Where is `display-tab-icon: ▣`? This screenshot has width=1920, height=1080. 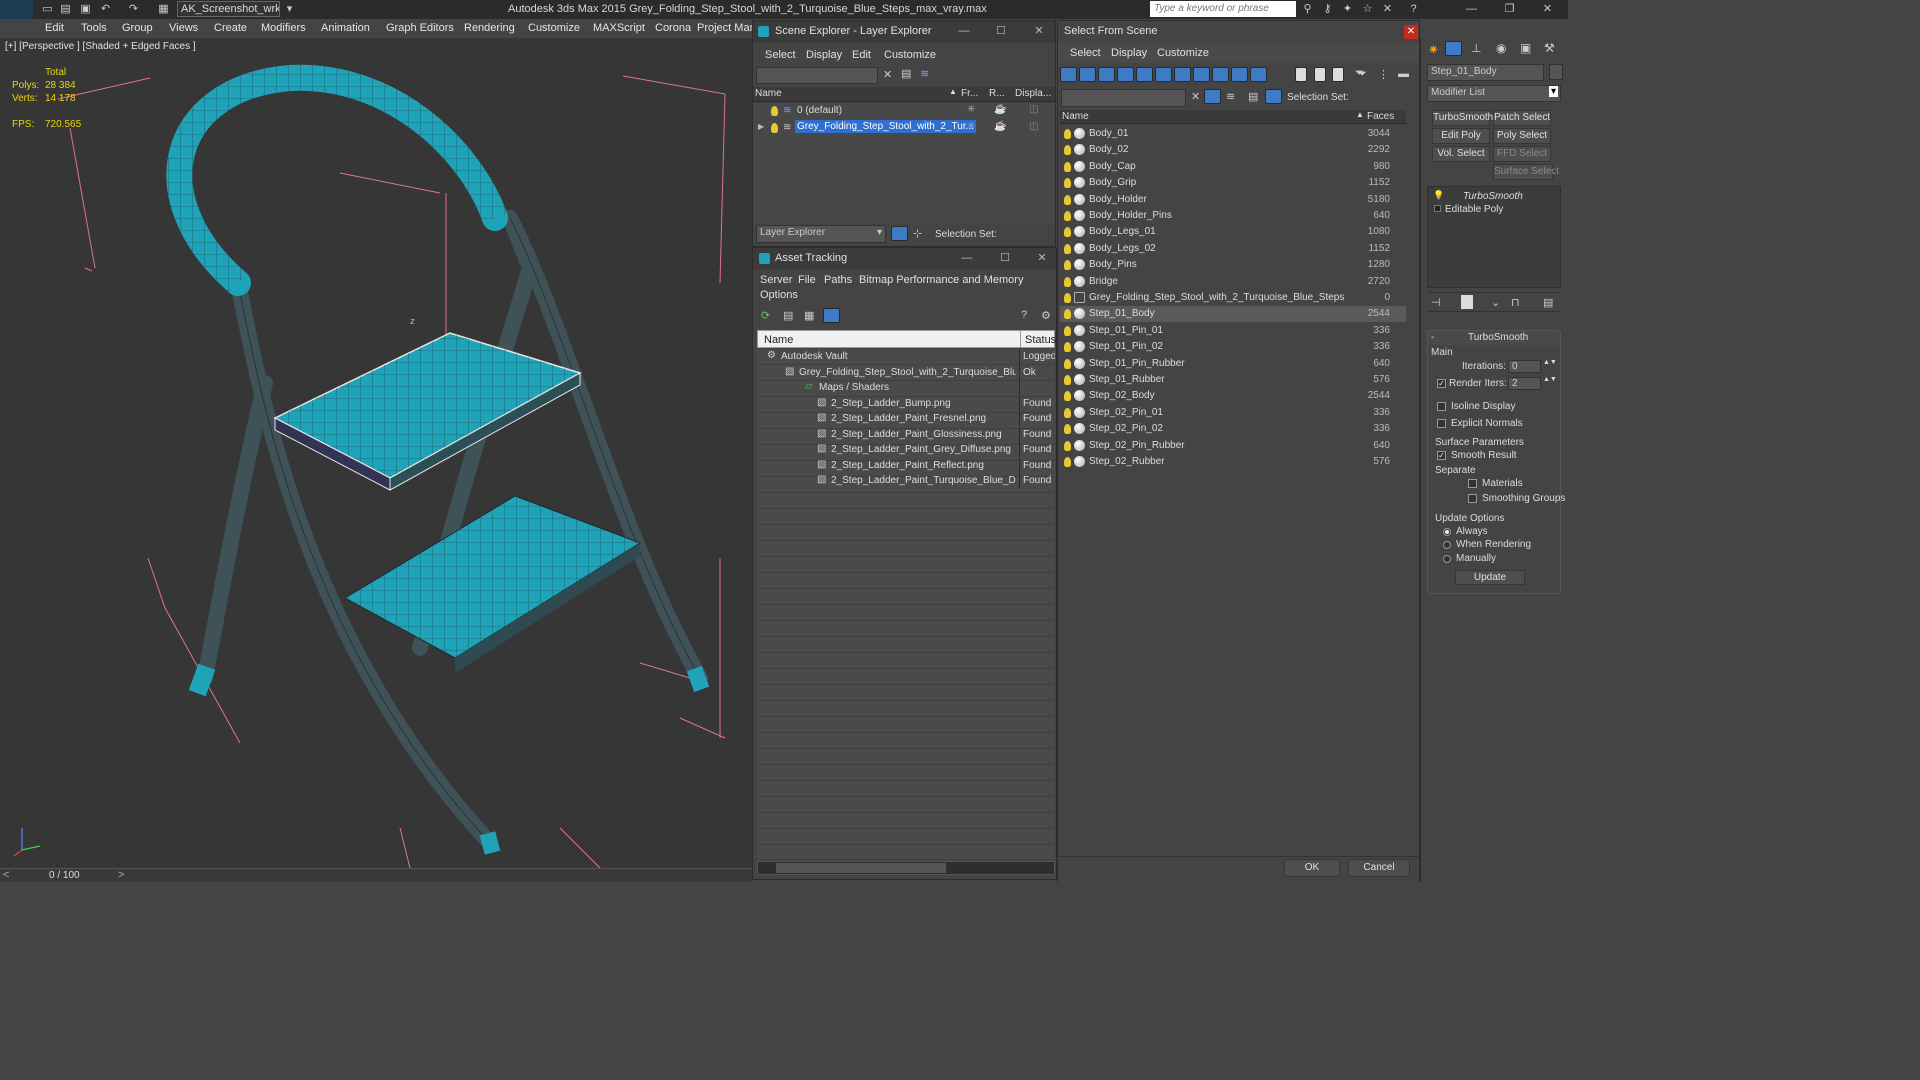
display-tab-icon: ▣ is located at coordinates (1525, 48).